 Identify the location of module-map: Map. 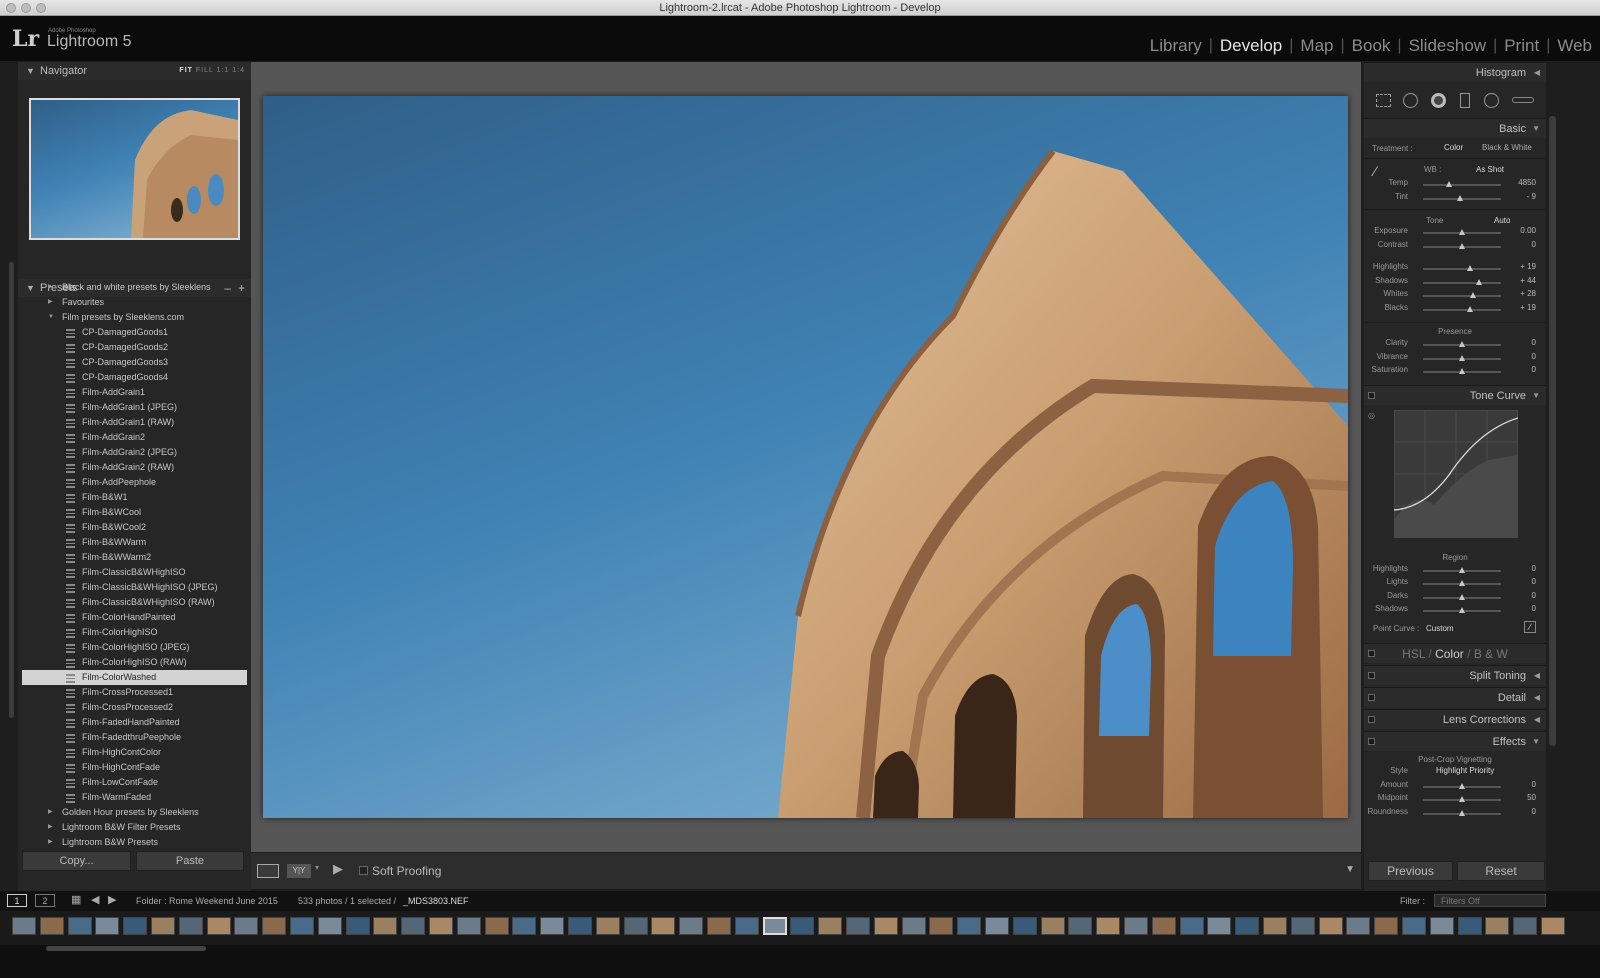
(1316, 46).